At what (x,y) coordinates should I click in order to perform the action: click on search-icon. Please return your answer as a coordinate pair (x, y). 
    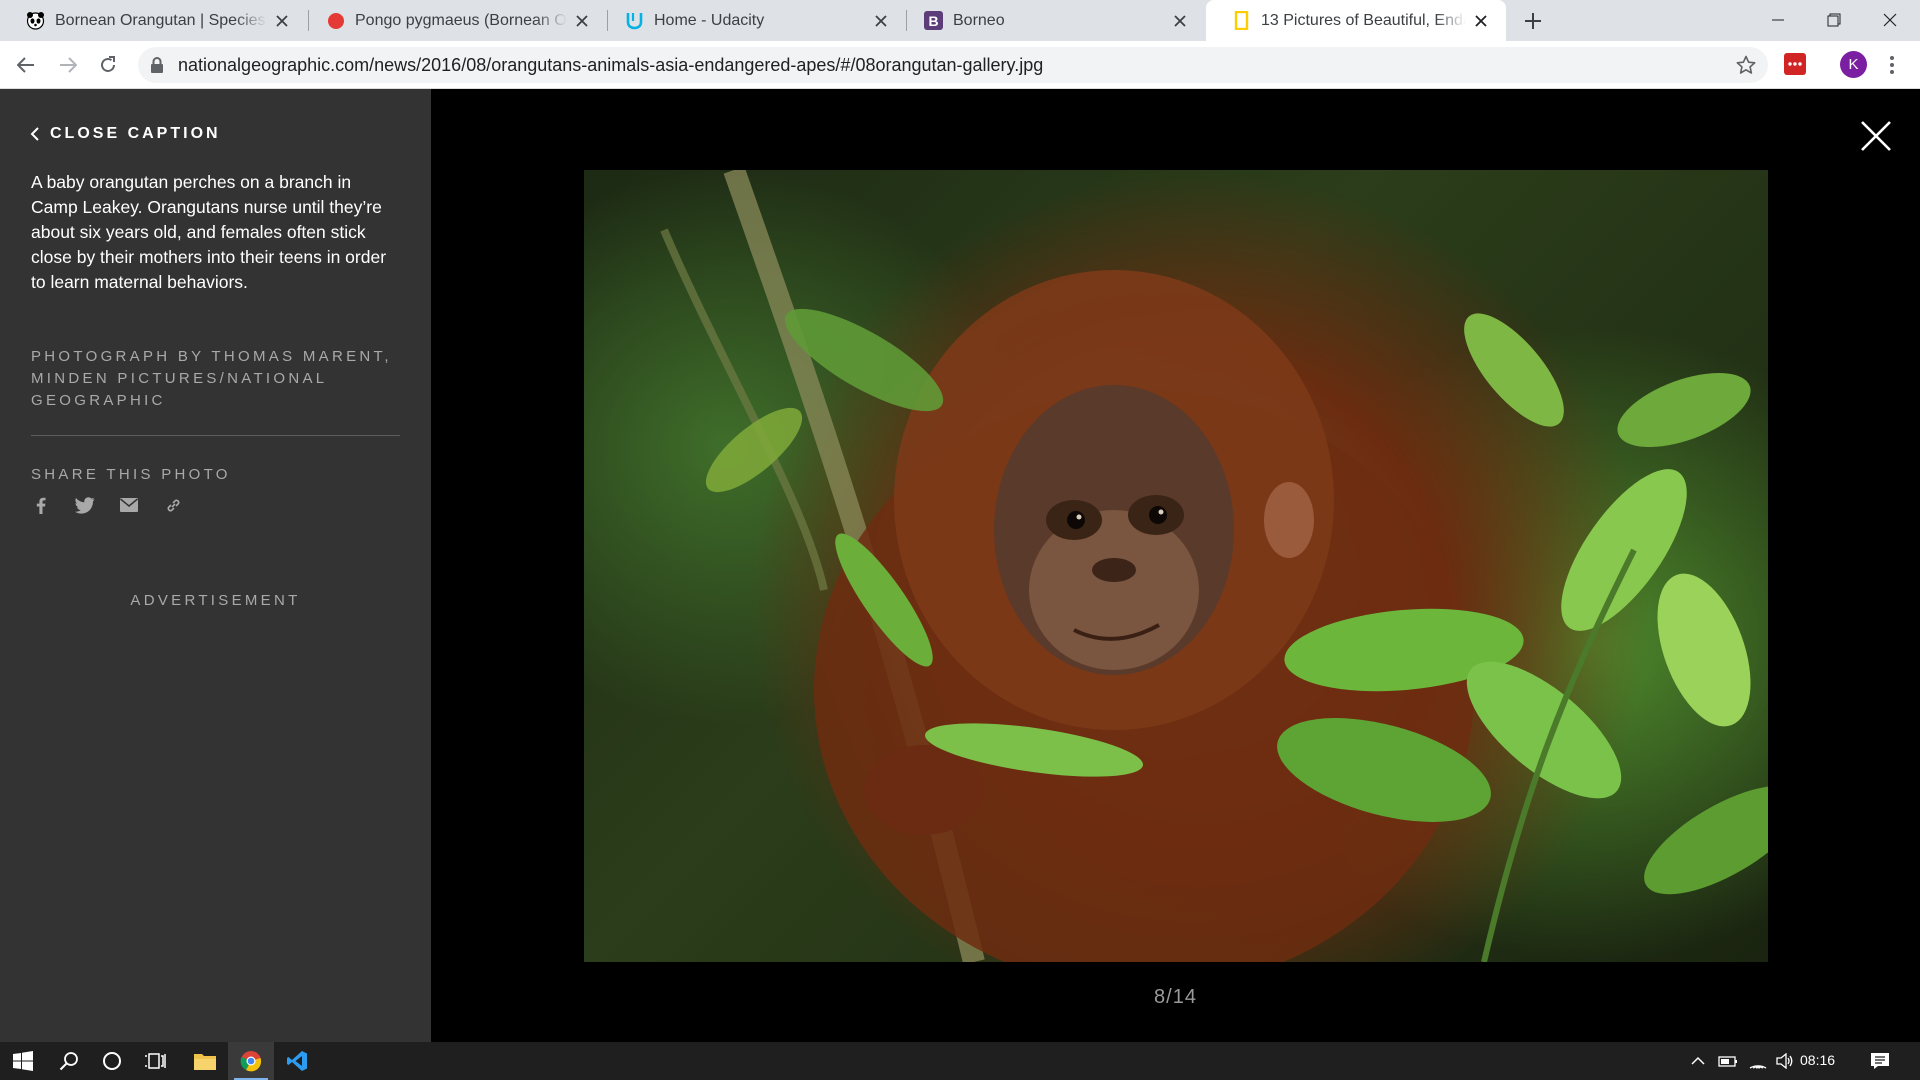
    Looking at the image, I should click on (68, 1061).